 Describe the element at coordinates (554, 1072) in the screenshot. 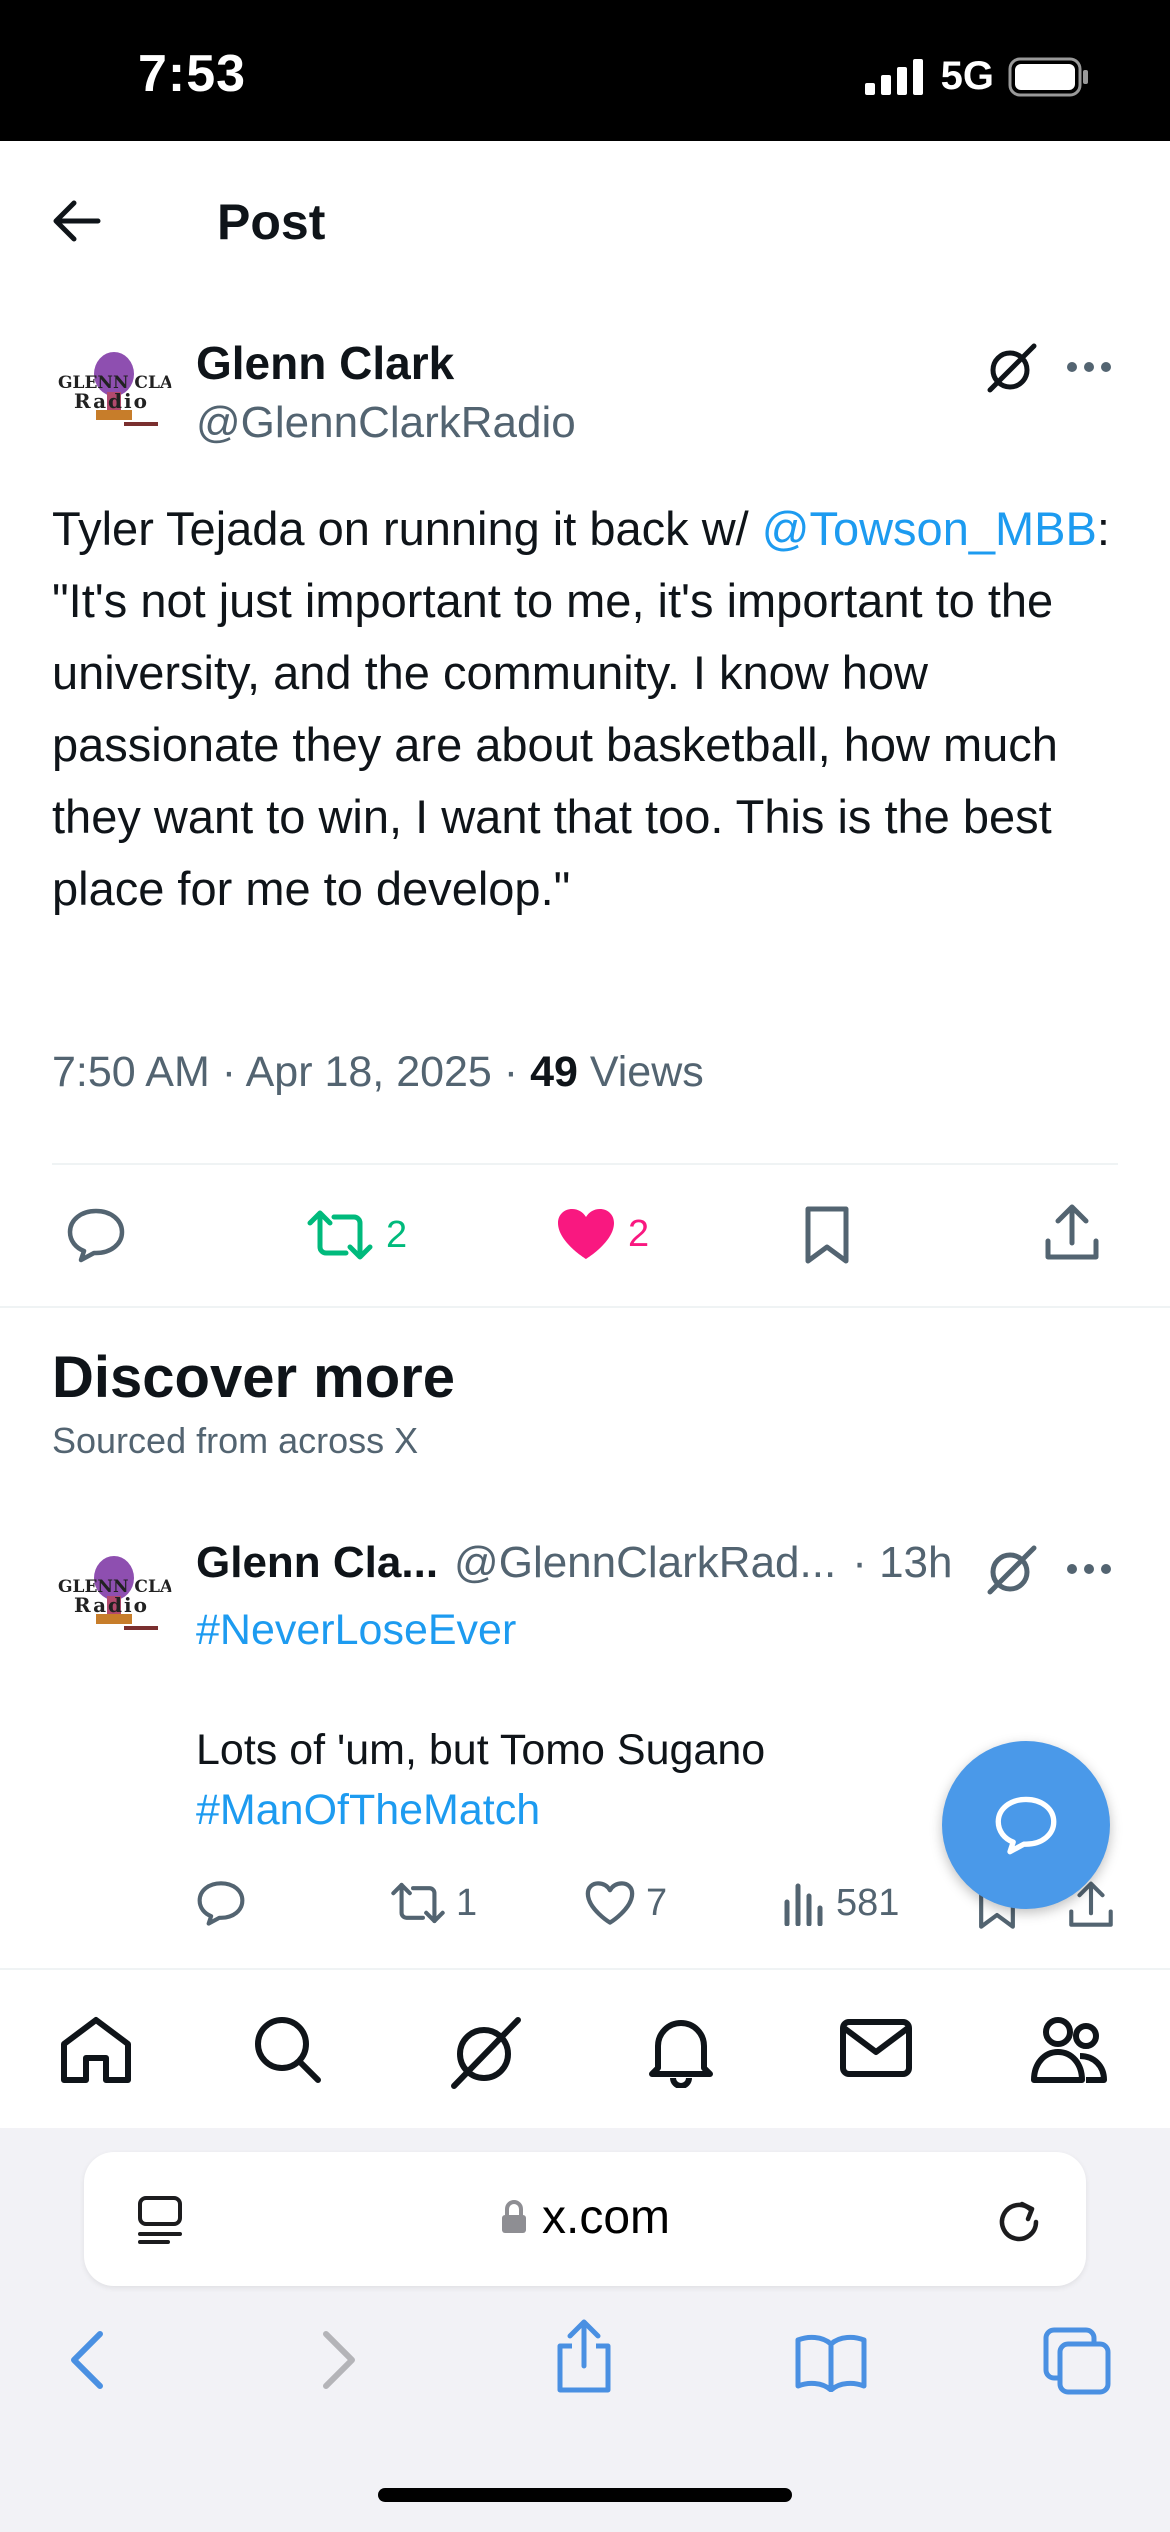

I see `views-count: 49` at that location.